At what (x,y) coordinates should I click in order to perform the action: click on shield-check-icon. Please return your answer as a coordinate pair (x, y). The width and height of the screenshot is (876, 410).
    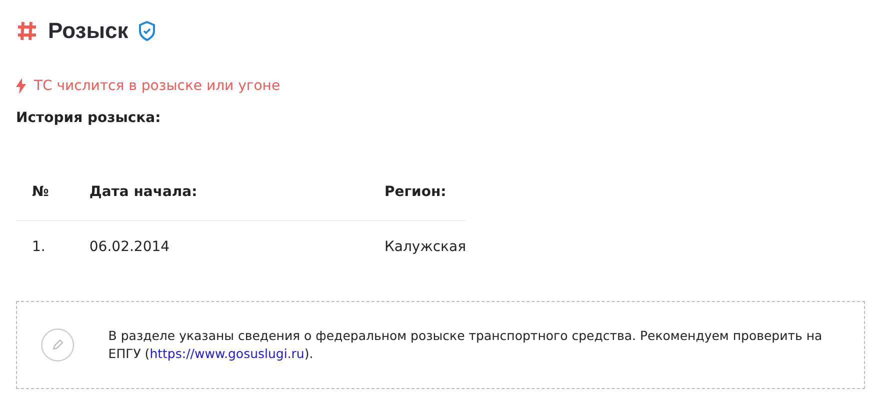
    Looking at the image, I should click on (147, 31).